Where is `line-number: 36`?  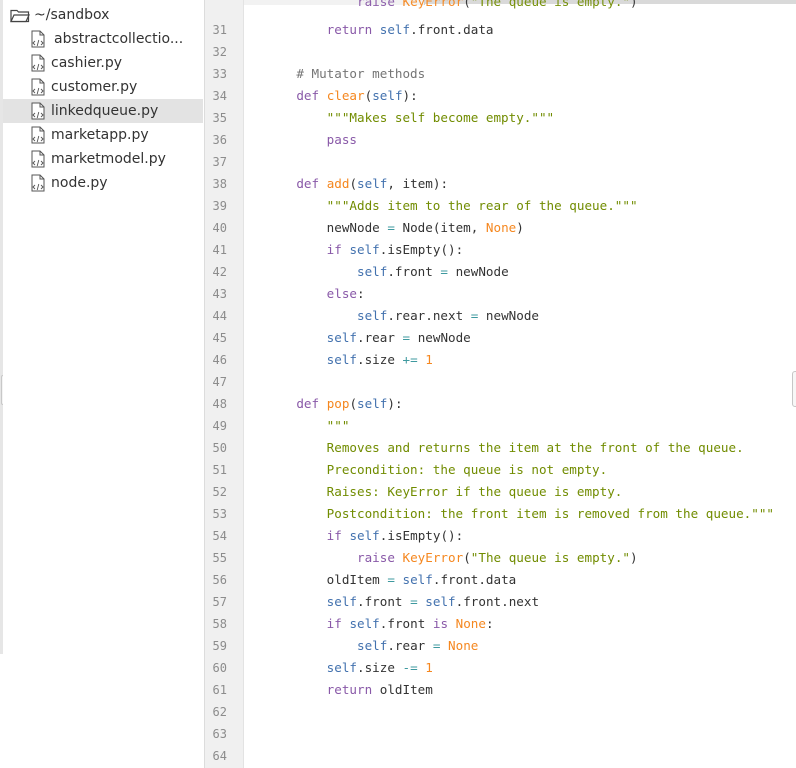 line-number: 36 is located at coordinates (219, 140).